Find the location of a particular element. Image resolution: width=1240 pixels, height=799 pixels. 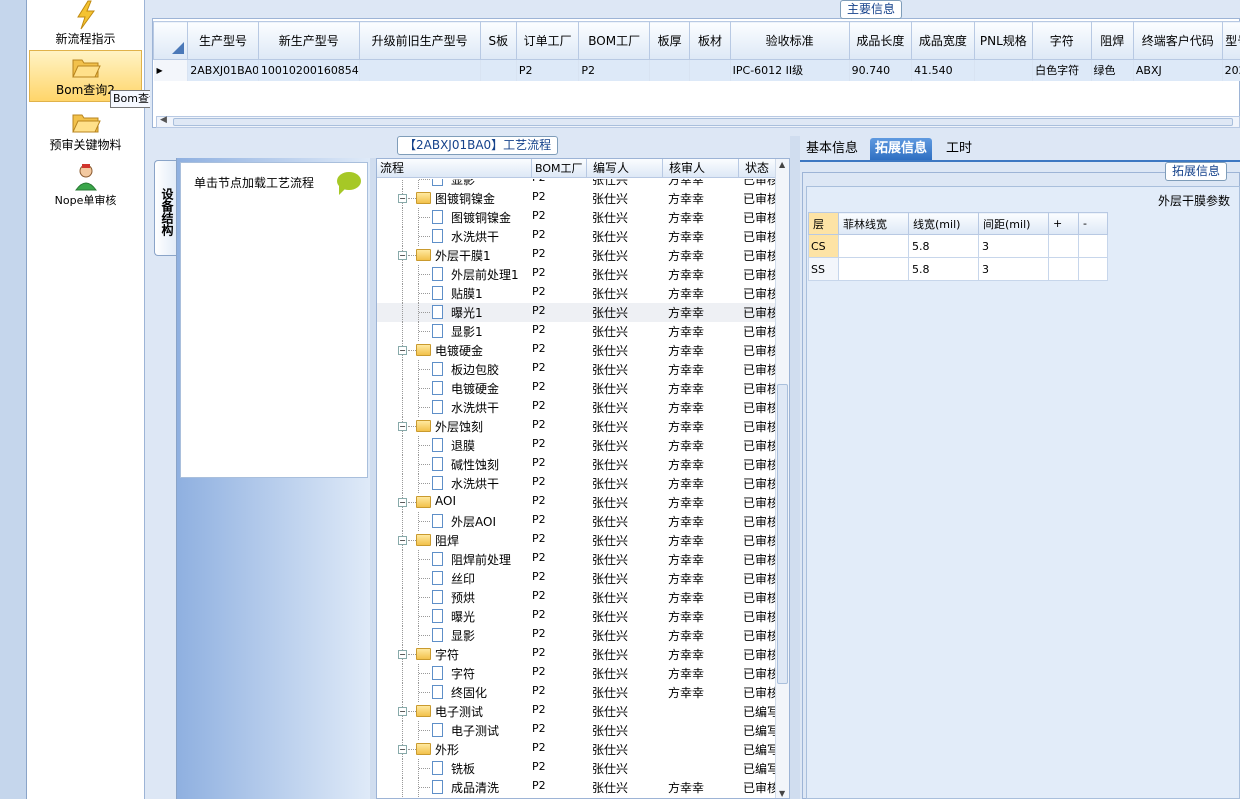

table-cell: IPC-6012 II级 is located at coordinates (790, 70).